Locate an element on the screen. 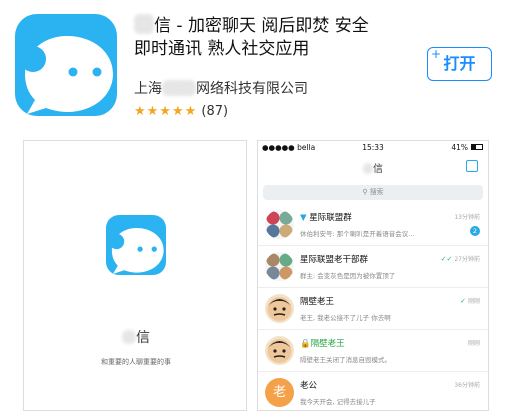  chat-preview: 群主: 会变灰色是因为被你置顶了 is located at coordinates (348, 276).